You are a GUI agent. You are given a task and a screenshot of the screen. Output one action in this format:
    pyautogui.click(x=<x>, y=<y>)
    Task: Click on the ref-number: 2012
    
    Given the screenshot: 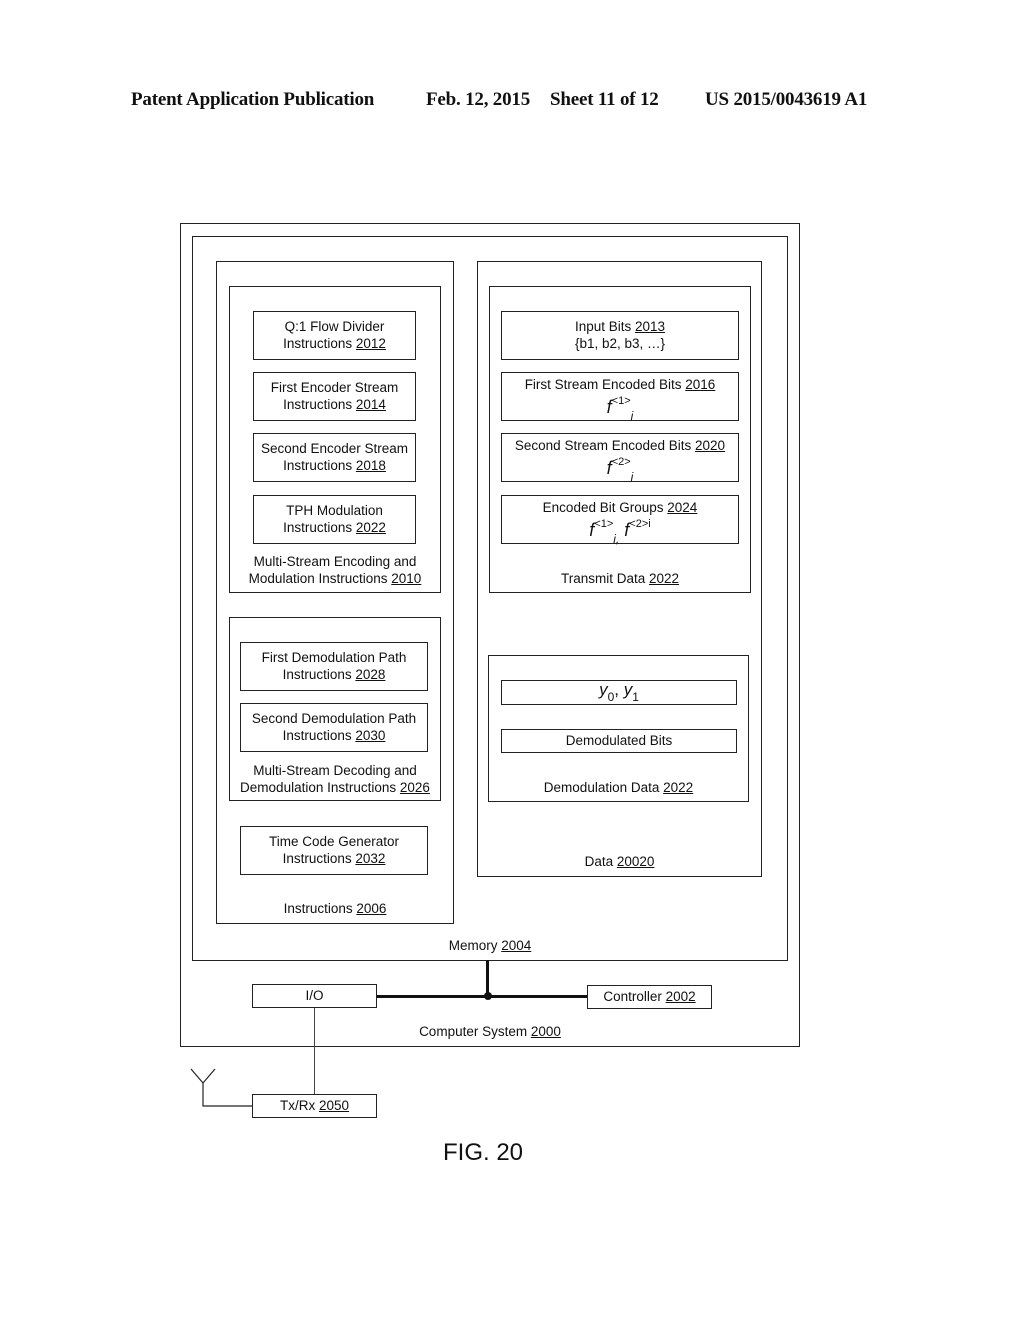 What is the action you would take?
    pyautogui.click(x=370, y=343)
    